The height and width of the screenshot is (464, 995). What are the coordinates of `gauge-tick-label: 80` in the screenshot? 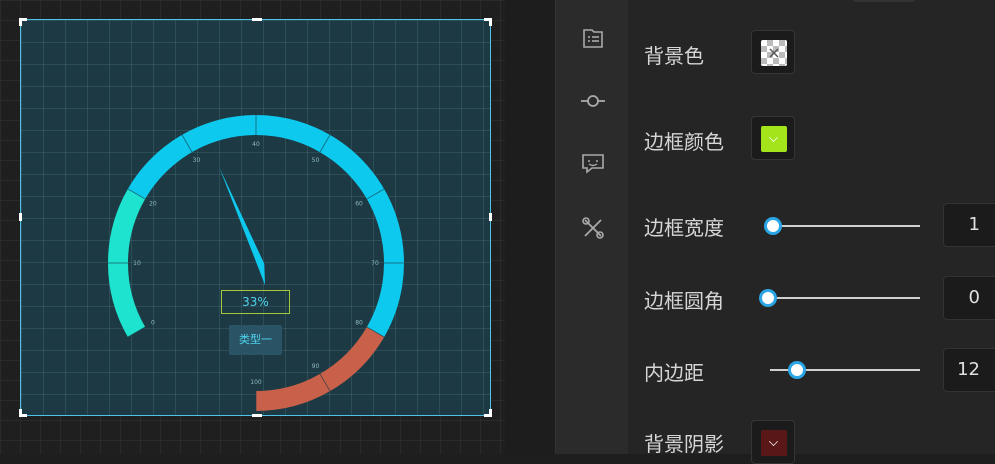 It's located at (359, 323).